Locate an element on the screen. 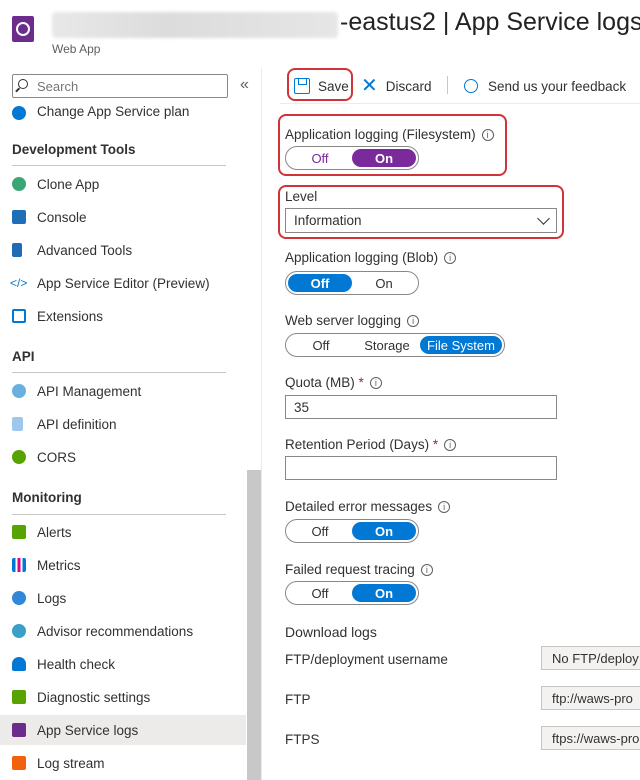 This screenshot has width=640, height=780. ftp-username-label: FTP/deployment username is located at coordinates (366, 659).